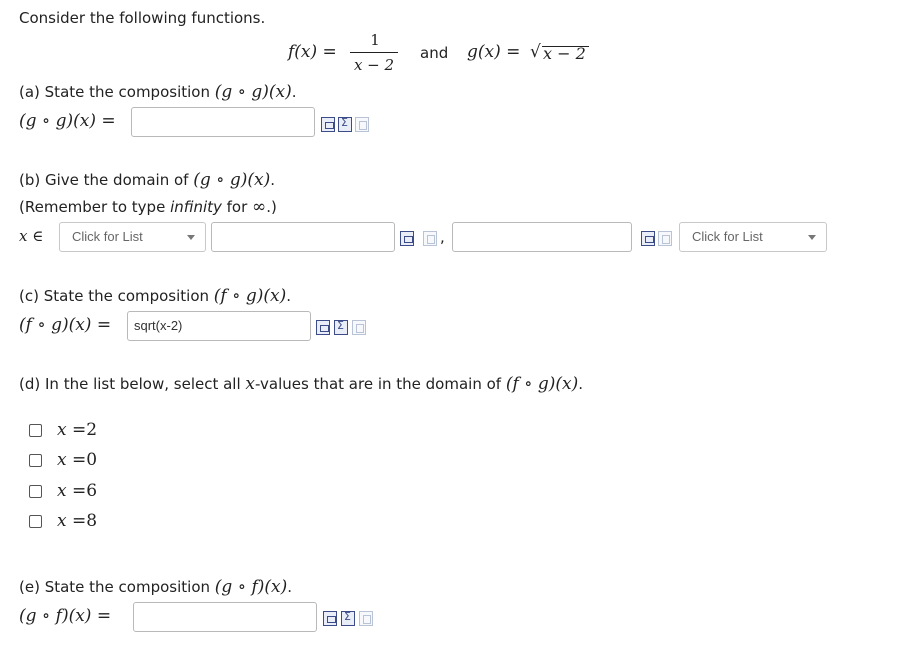 The image size is (922, 645). Describe the element at coordinates (77, 460) in the screenshot. I see `option-x-0-label: x =0` at that location.